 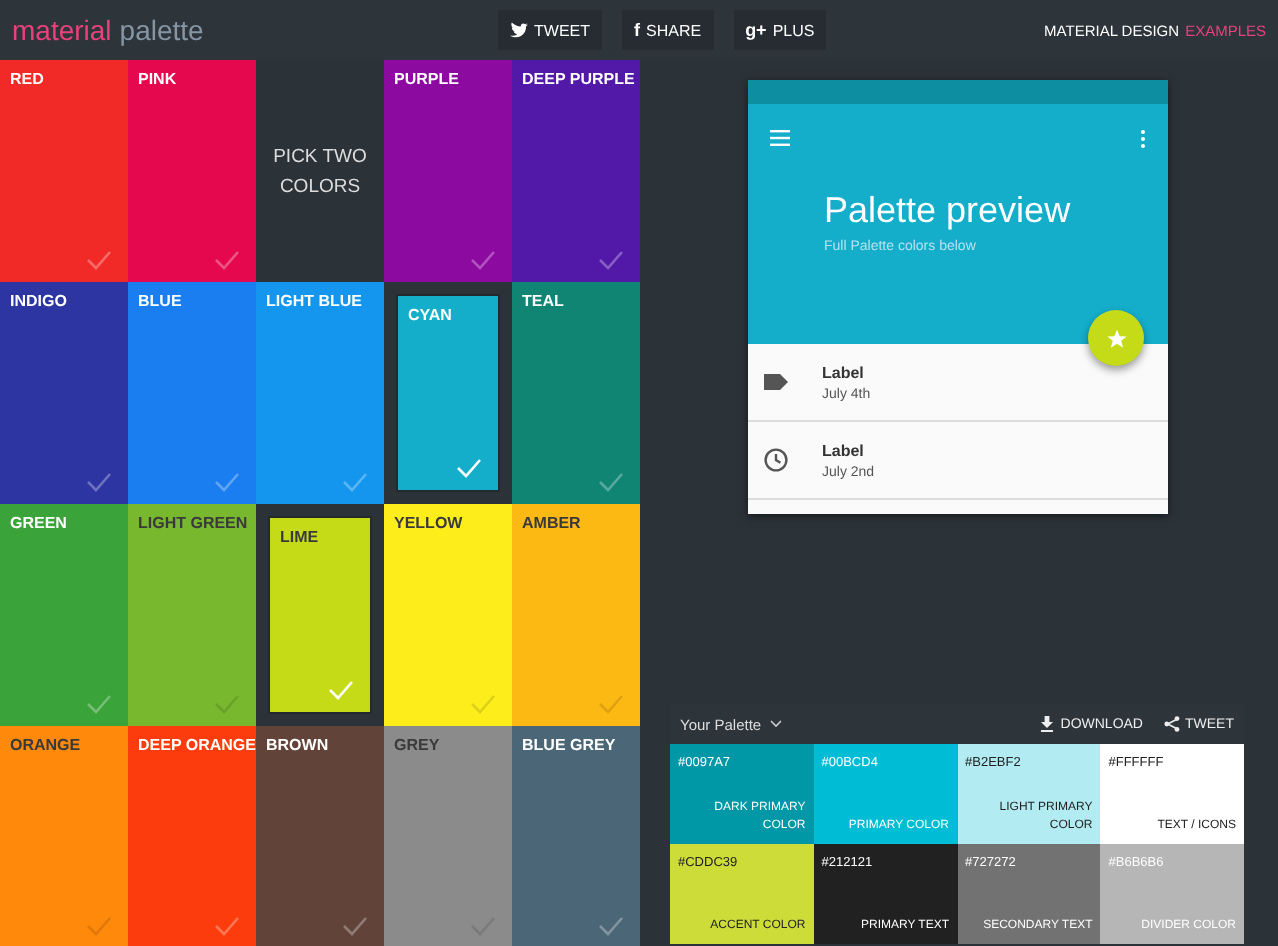 I want to click on color-name: BROWN, so click(x=297, y=745).